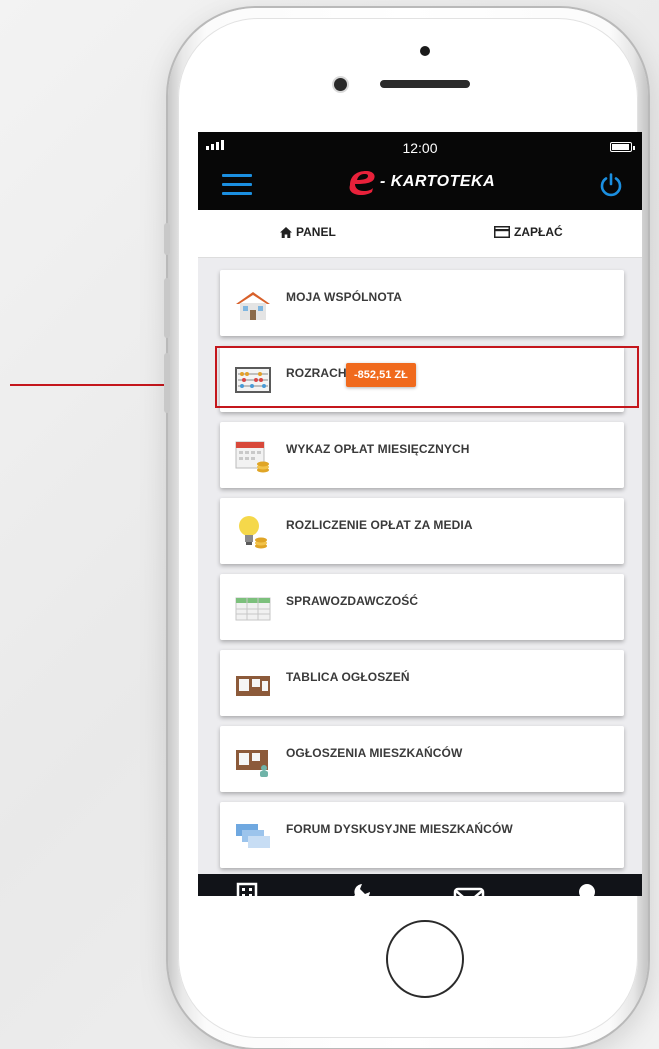 This screenshot has width=659, height=1049. I want to click on board-person-icon, so click(252, 763).